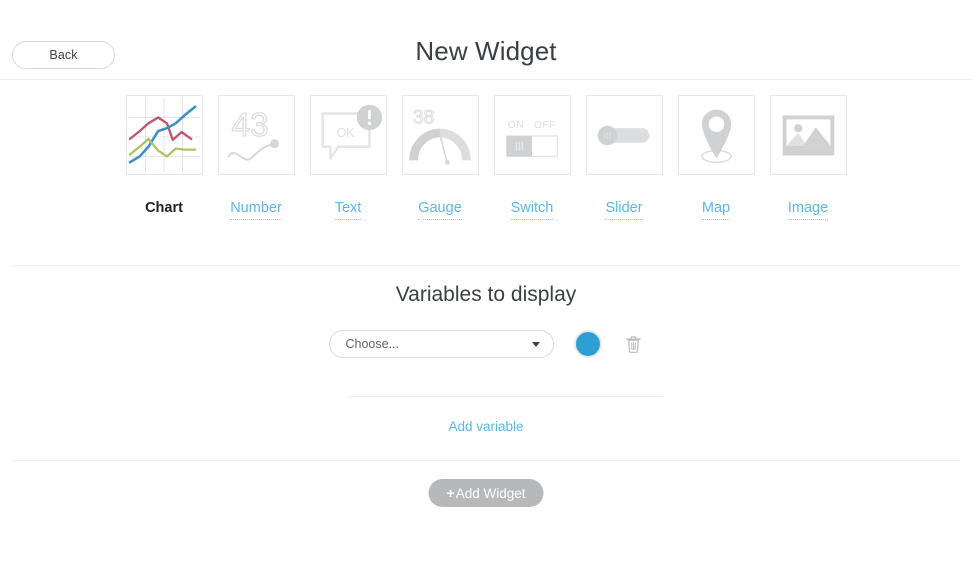 The height and width of the screenshot is (584, 972). What do you see at coordinates (531, 139) in the screenshot?
I see `toggle-switch-icon: ON OFF` at bounding box center [531, 139].